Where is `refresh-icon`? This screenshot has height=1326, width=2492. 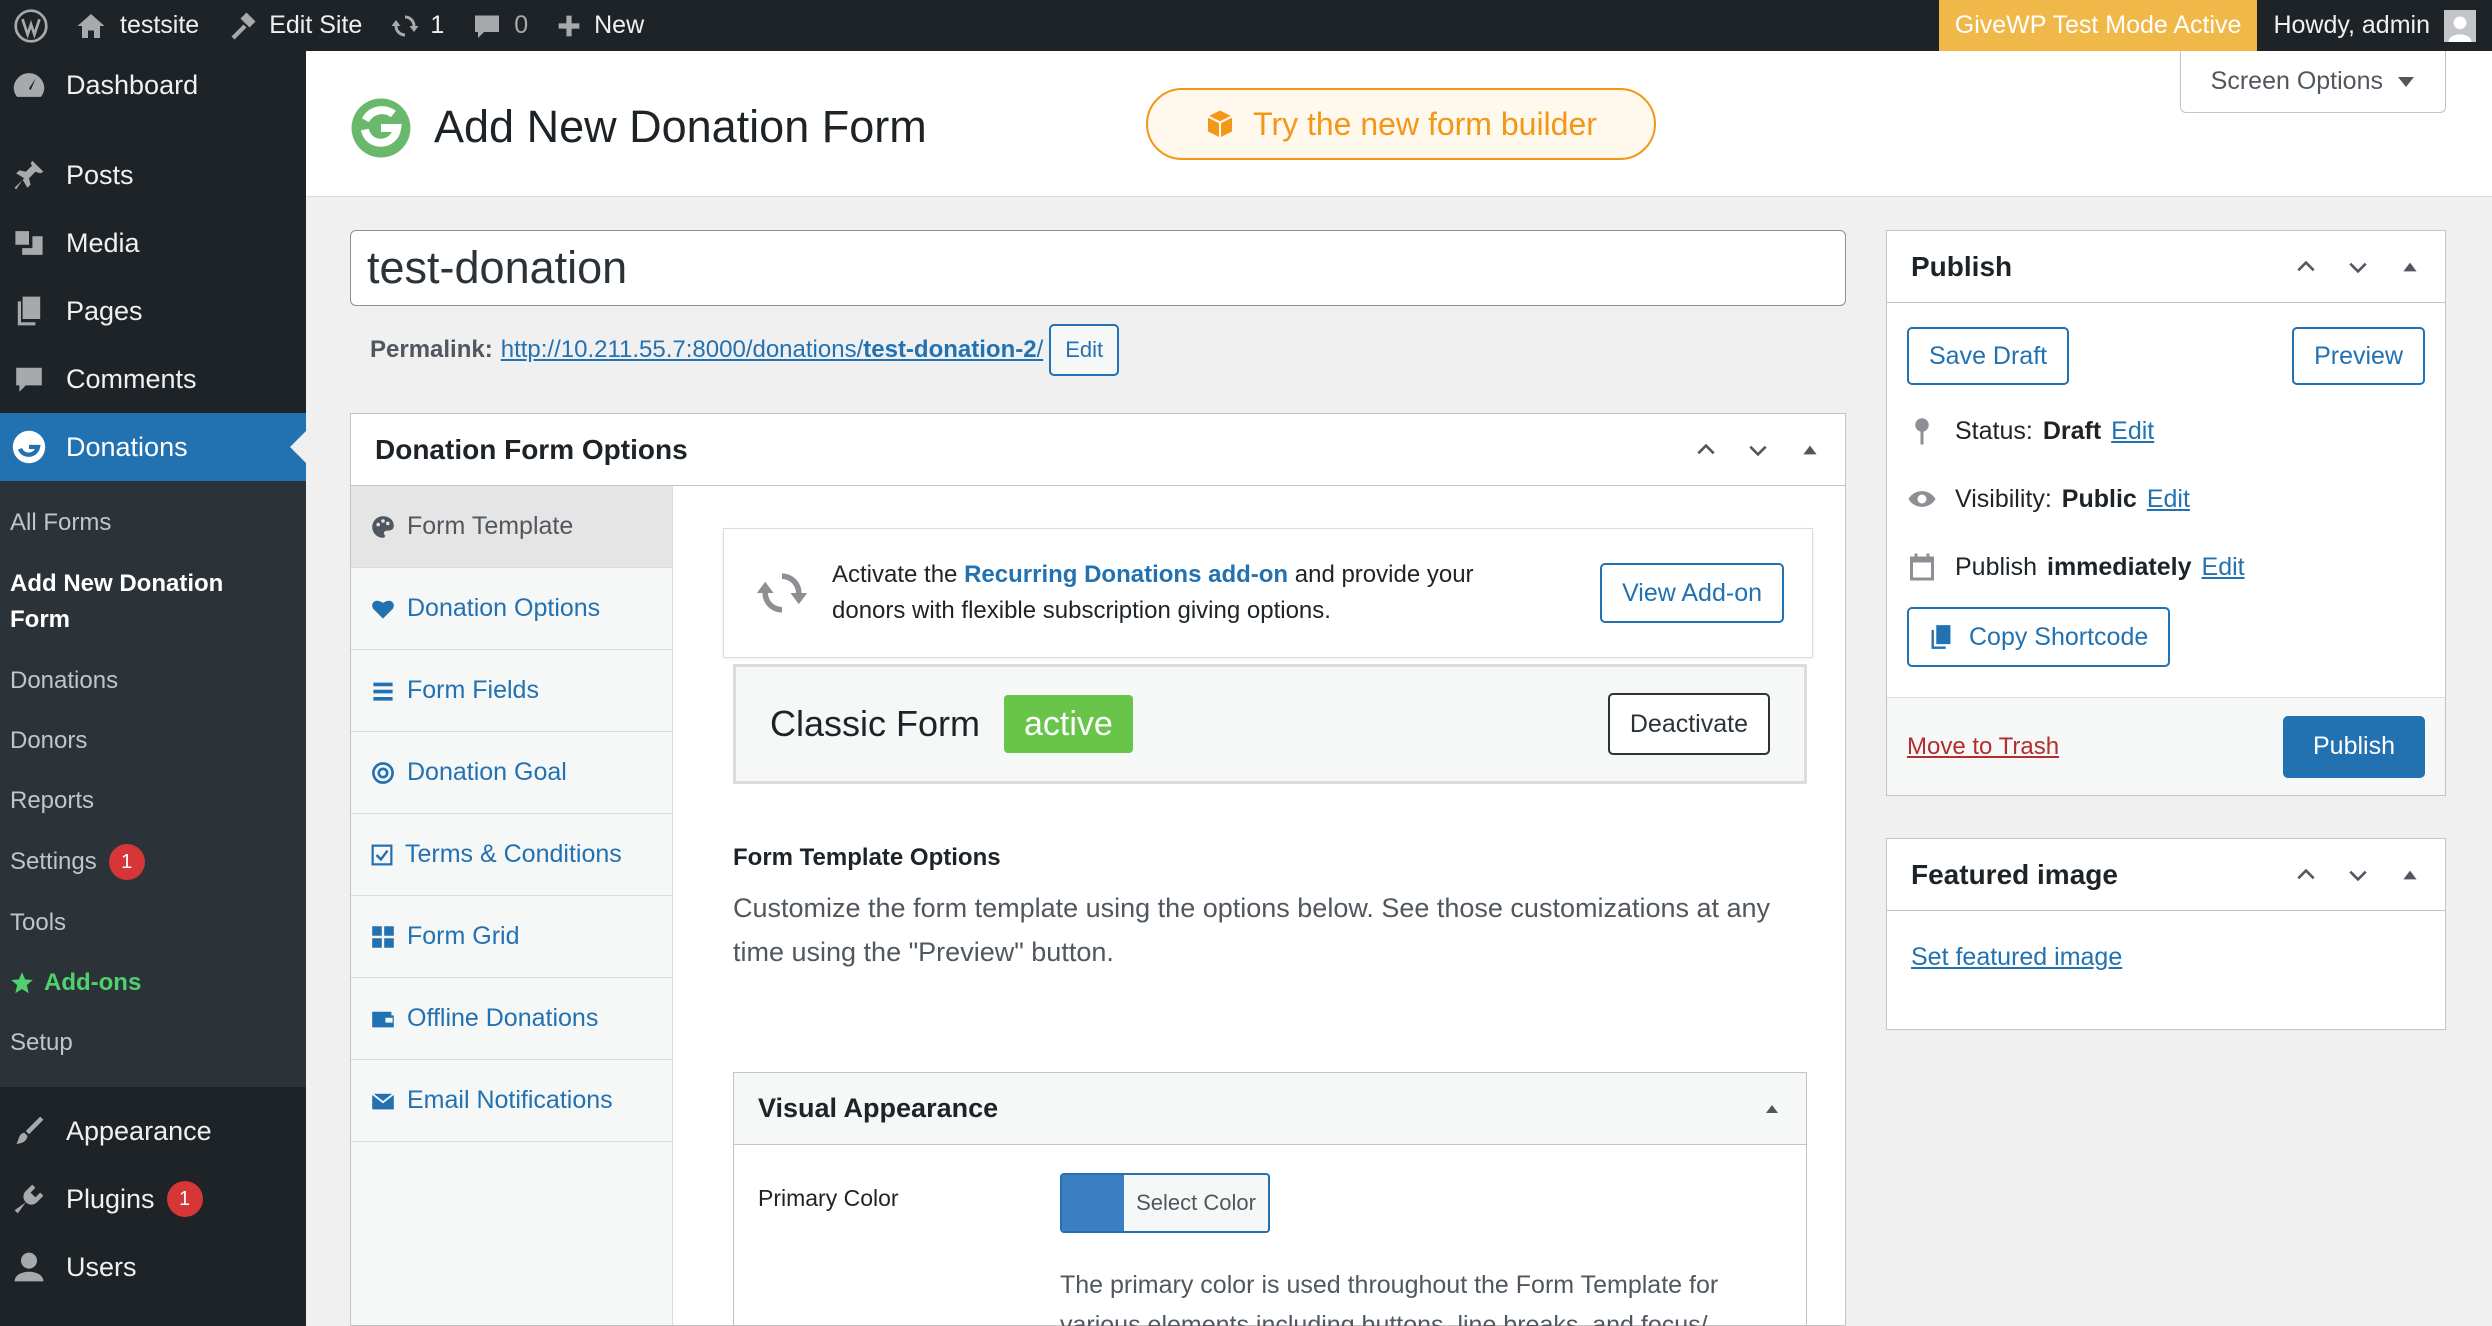 refresh-icon is located at coordinates (405, 25).